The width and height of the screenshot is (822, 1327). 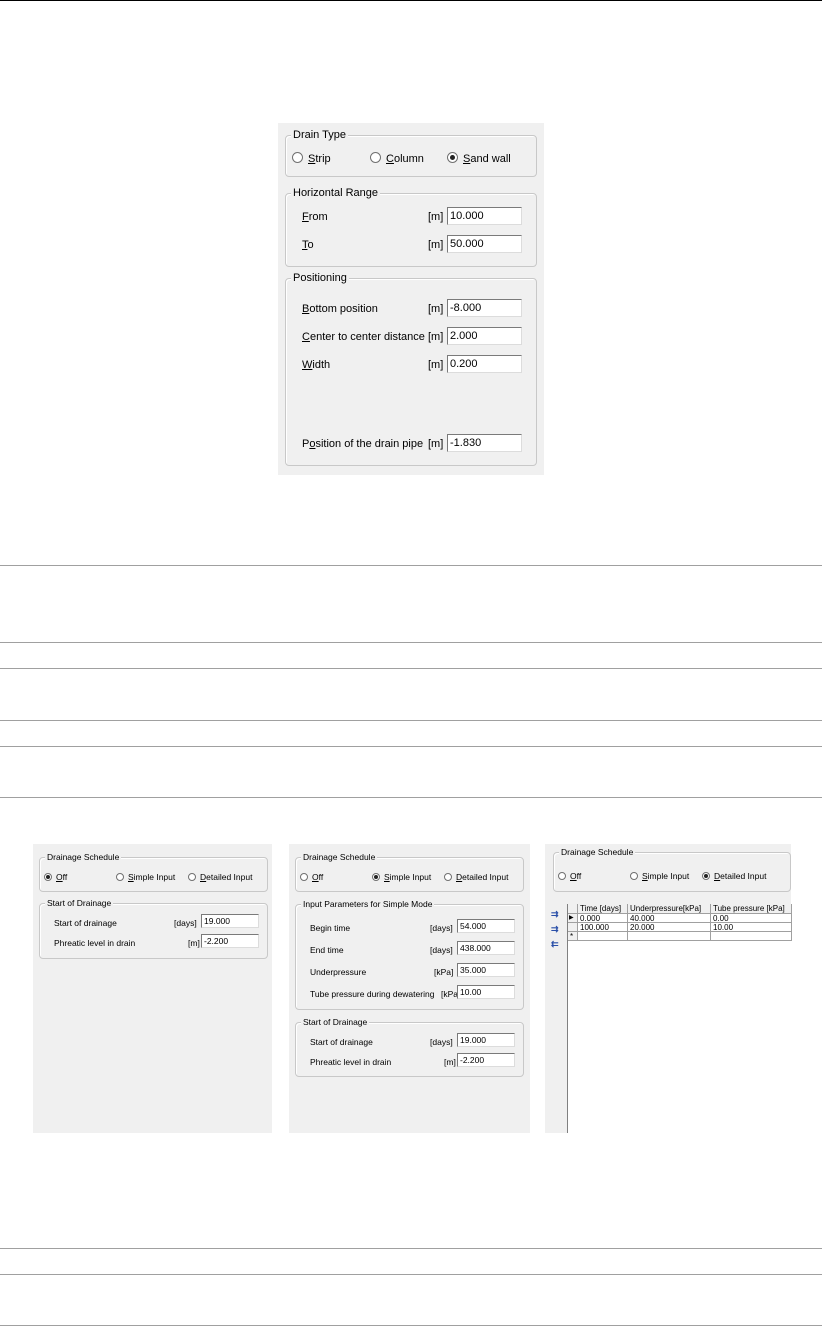 I want to click on table-cell: 100.000, so click(x=603, y=927).